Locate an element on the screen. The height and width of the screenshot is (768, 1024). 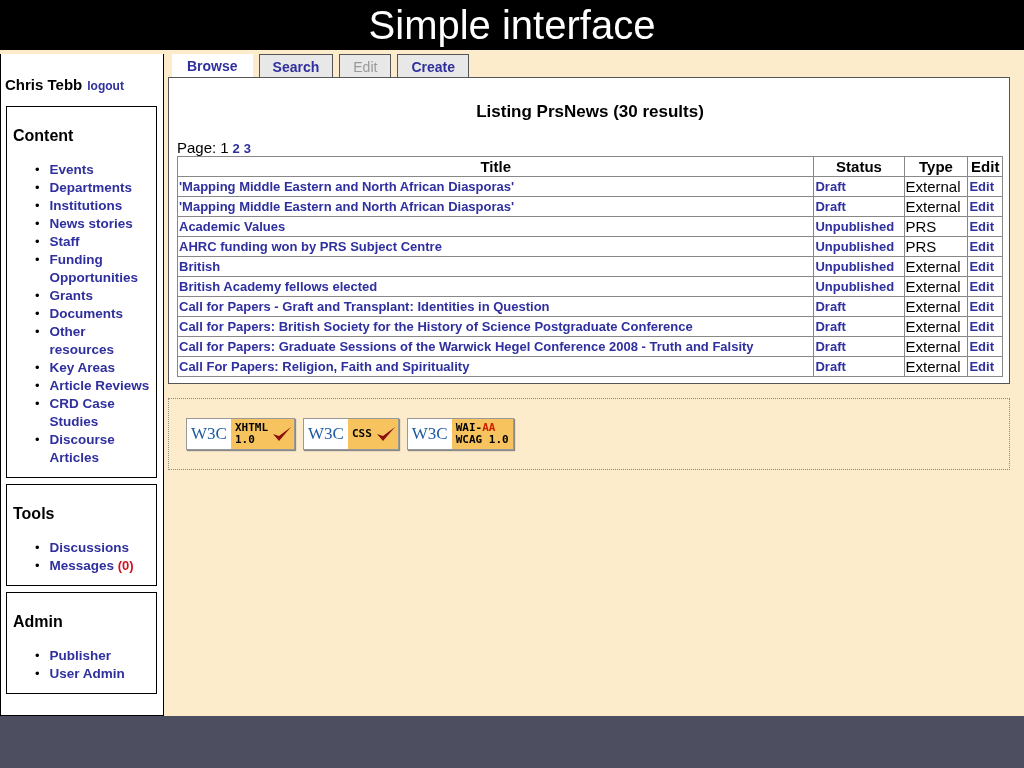
sidebar-link: Staff is located at coordinates (64, 242).